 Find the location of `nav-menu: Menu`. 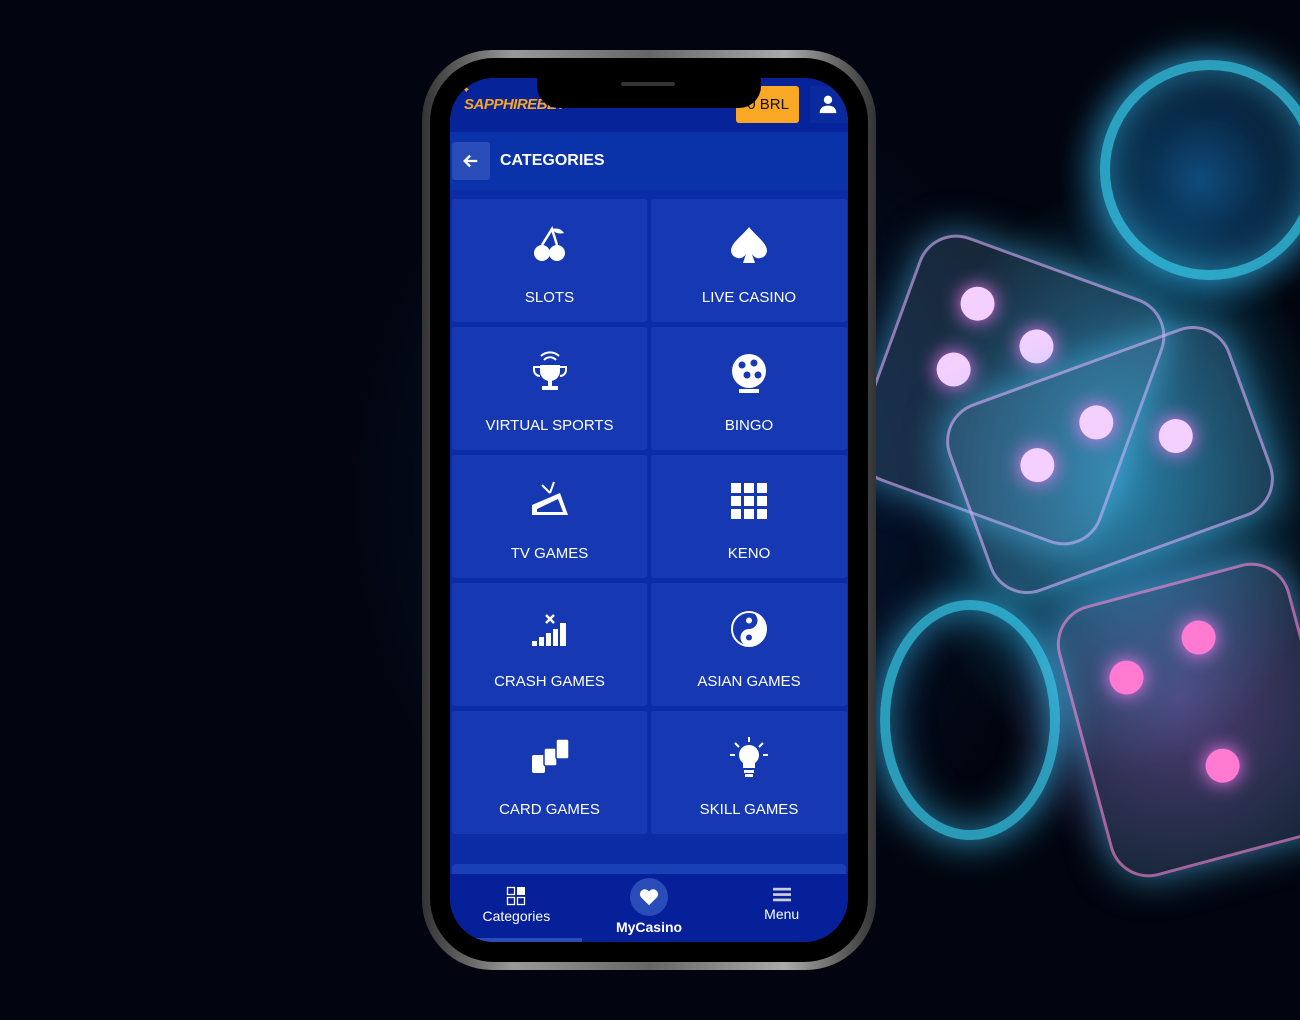

nav-menu: Menu is located at coordinates (781, 908).